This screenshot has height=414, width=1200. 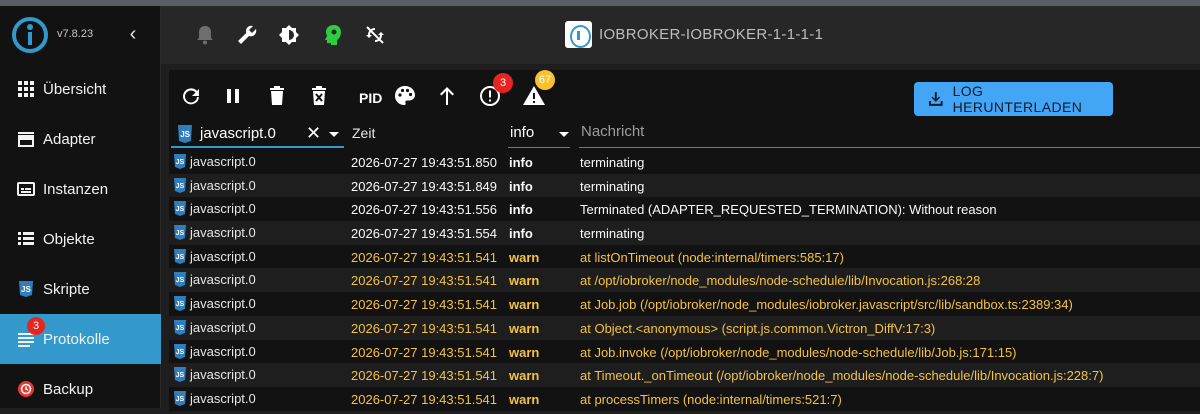 What do you see at coordinates (684, 134) in the screenshot?
I see `log-filter-bar: JS javascript.0 ✕ Zeit info Nachricht` at bounding box center [684, 134].